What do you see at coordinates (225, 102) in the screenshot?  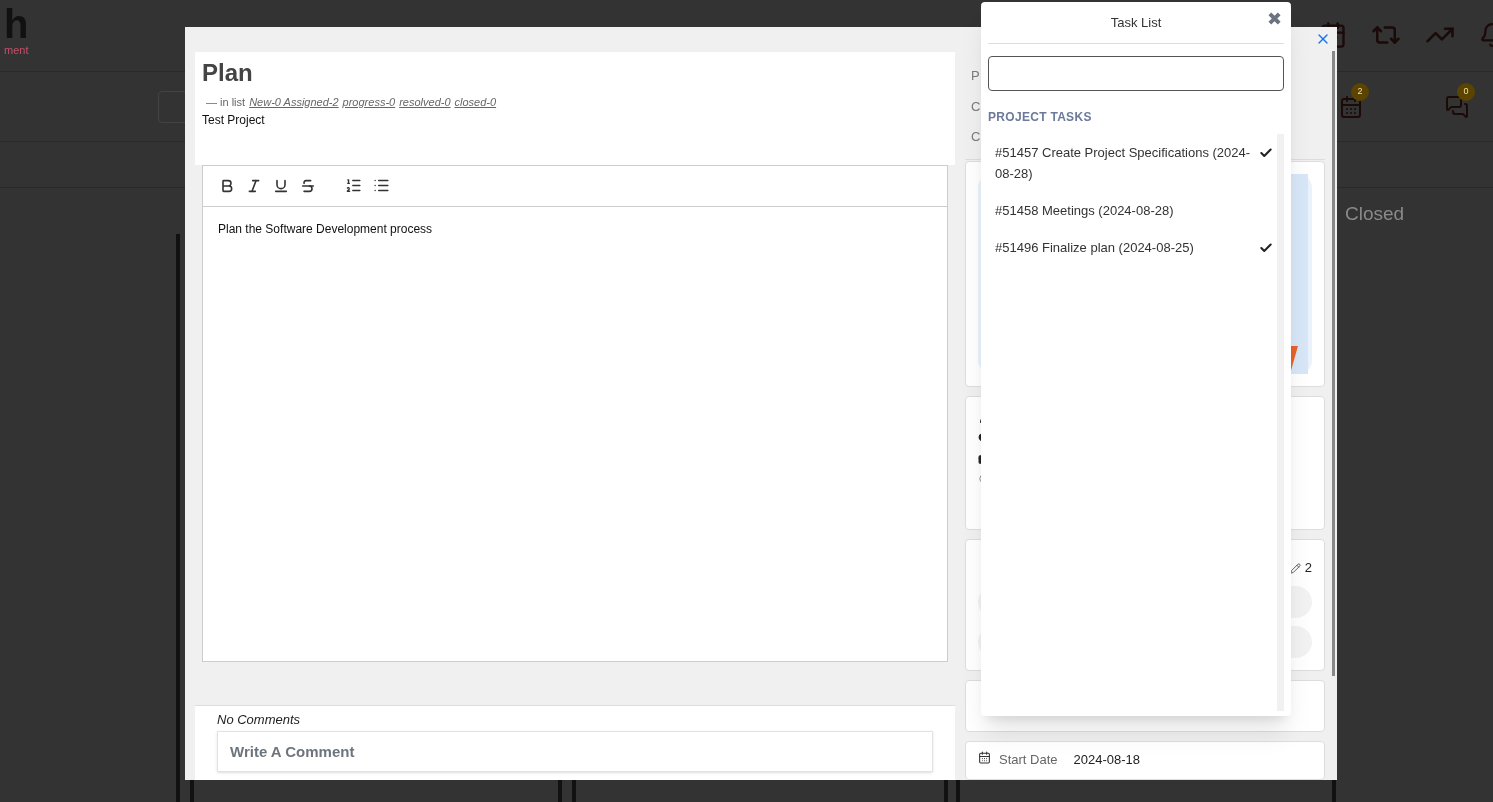 I see `list-label: — in list` at bounding box center [225, 102].